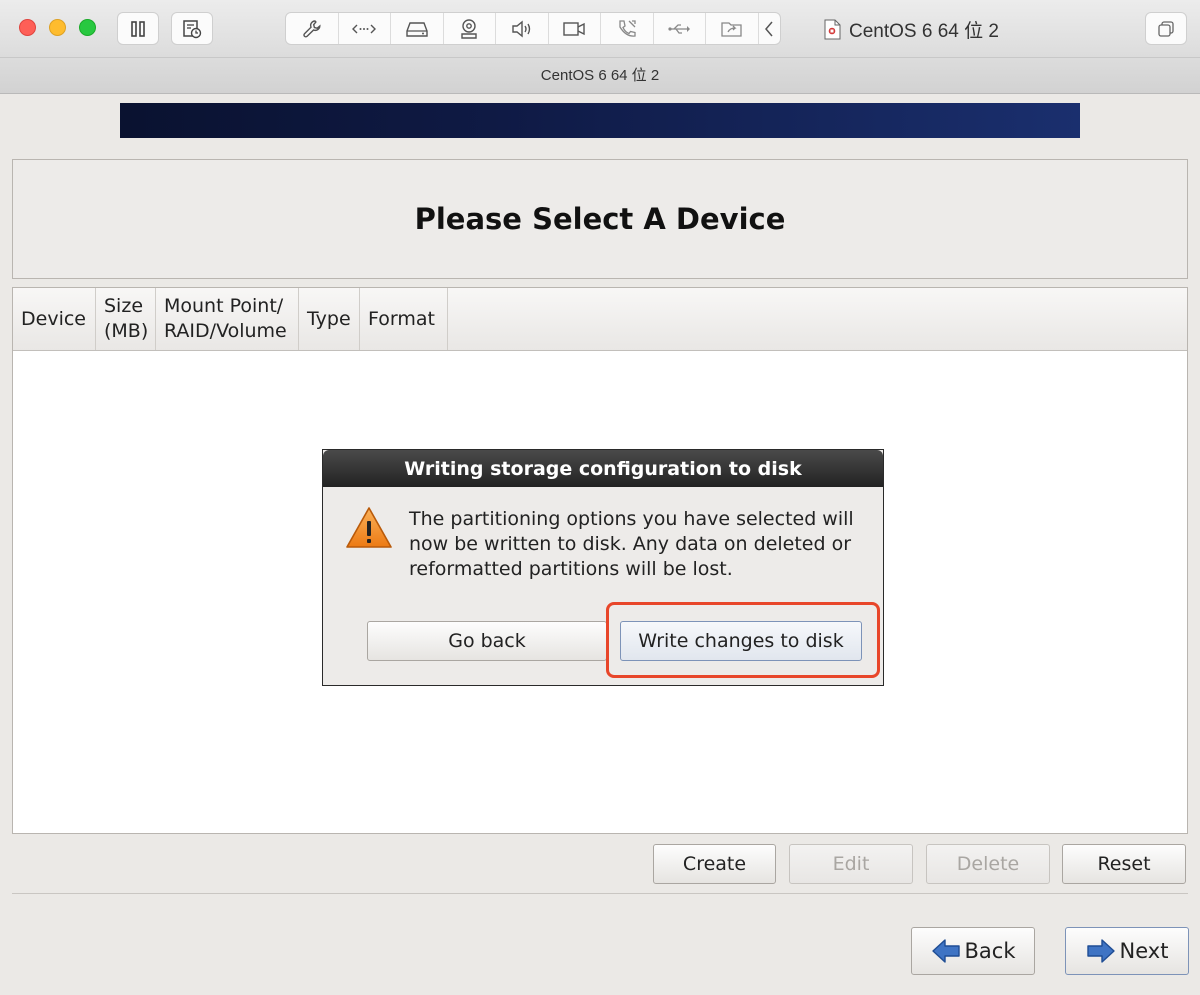 This screenshot has width=1200, height=995. I want to click on go-back-button: Go back, so click(487, 641).